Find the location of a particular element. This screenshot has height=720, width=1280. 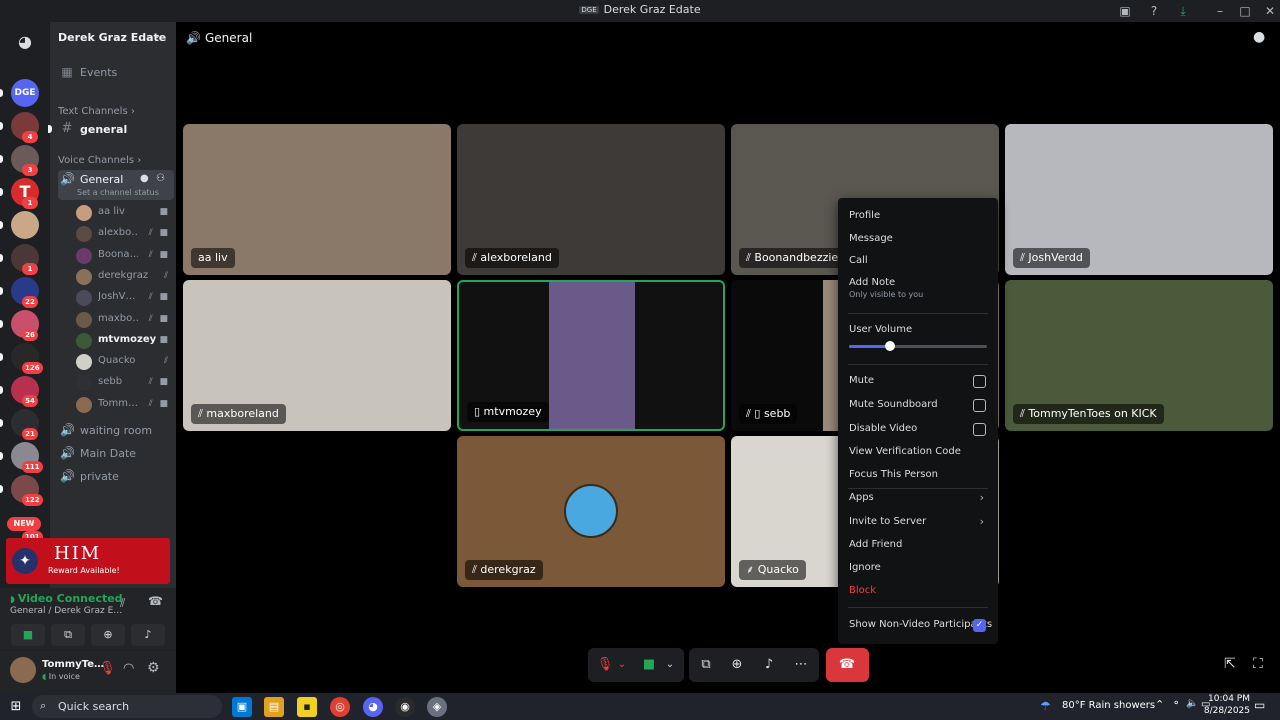

voice-channel: 🔊 private is located at coordinates (115, 477).